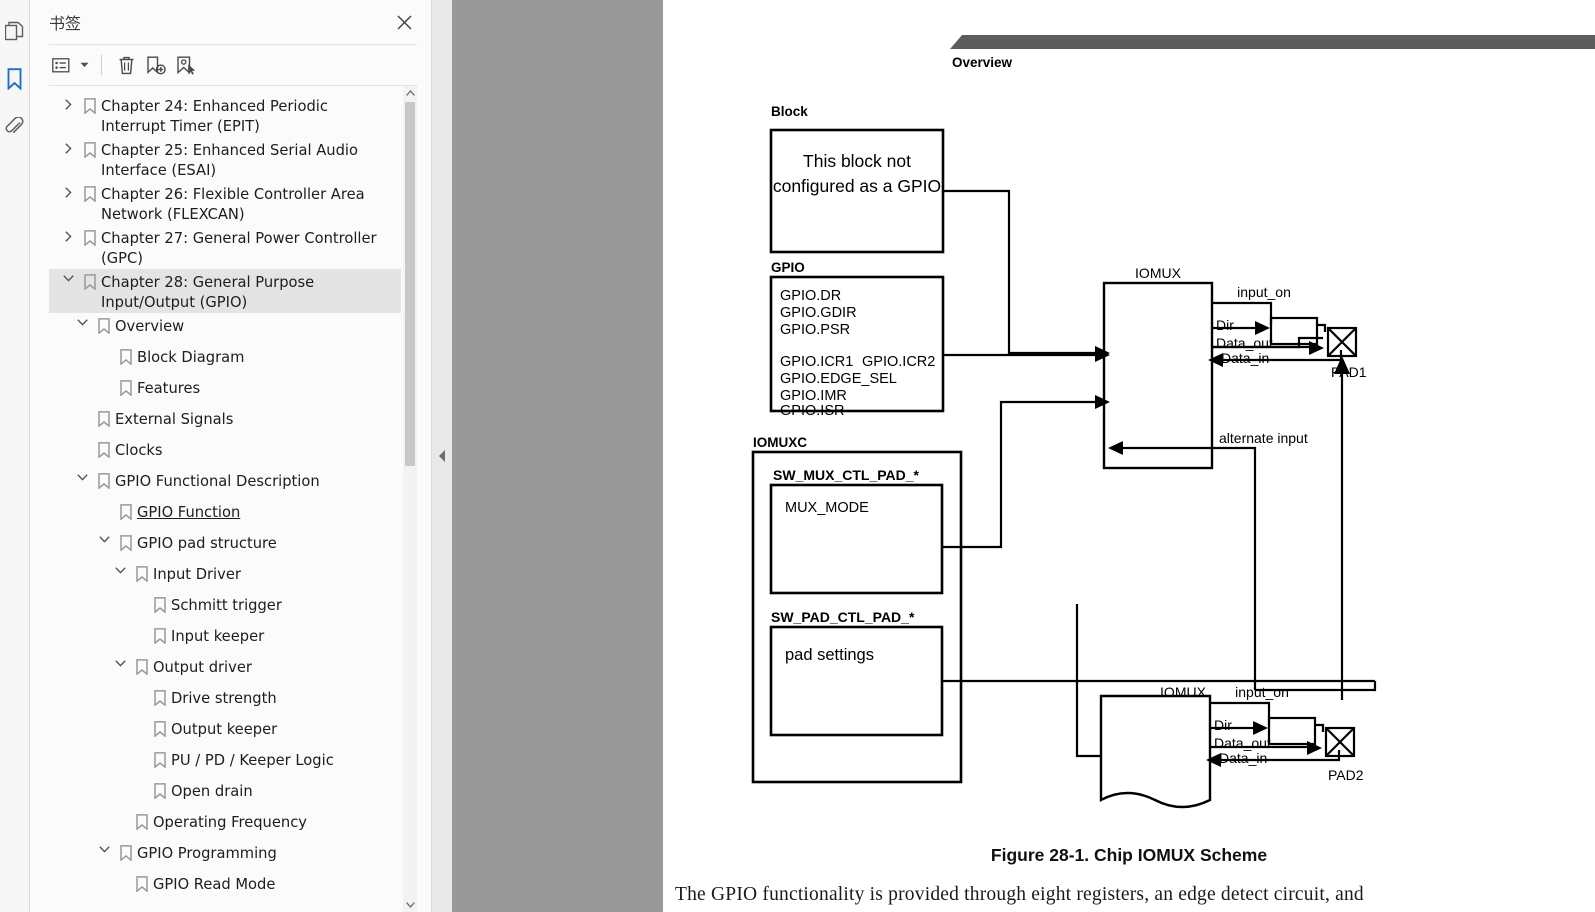 The height and width of the screenshot is (912, 1595). Describe the element at coordinates (217, 481) in the screenshot. I see `bookmark-item-label: GPIO Functional Description` at that location.